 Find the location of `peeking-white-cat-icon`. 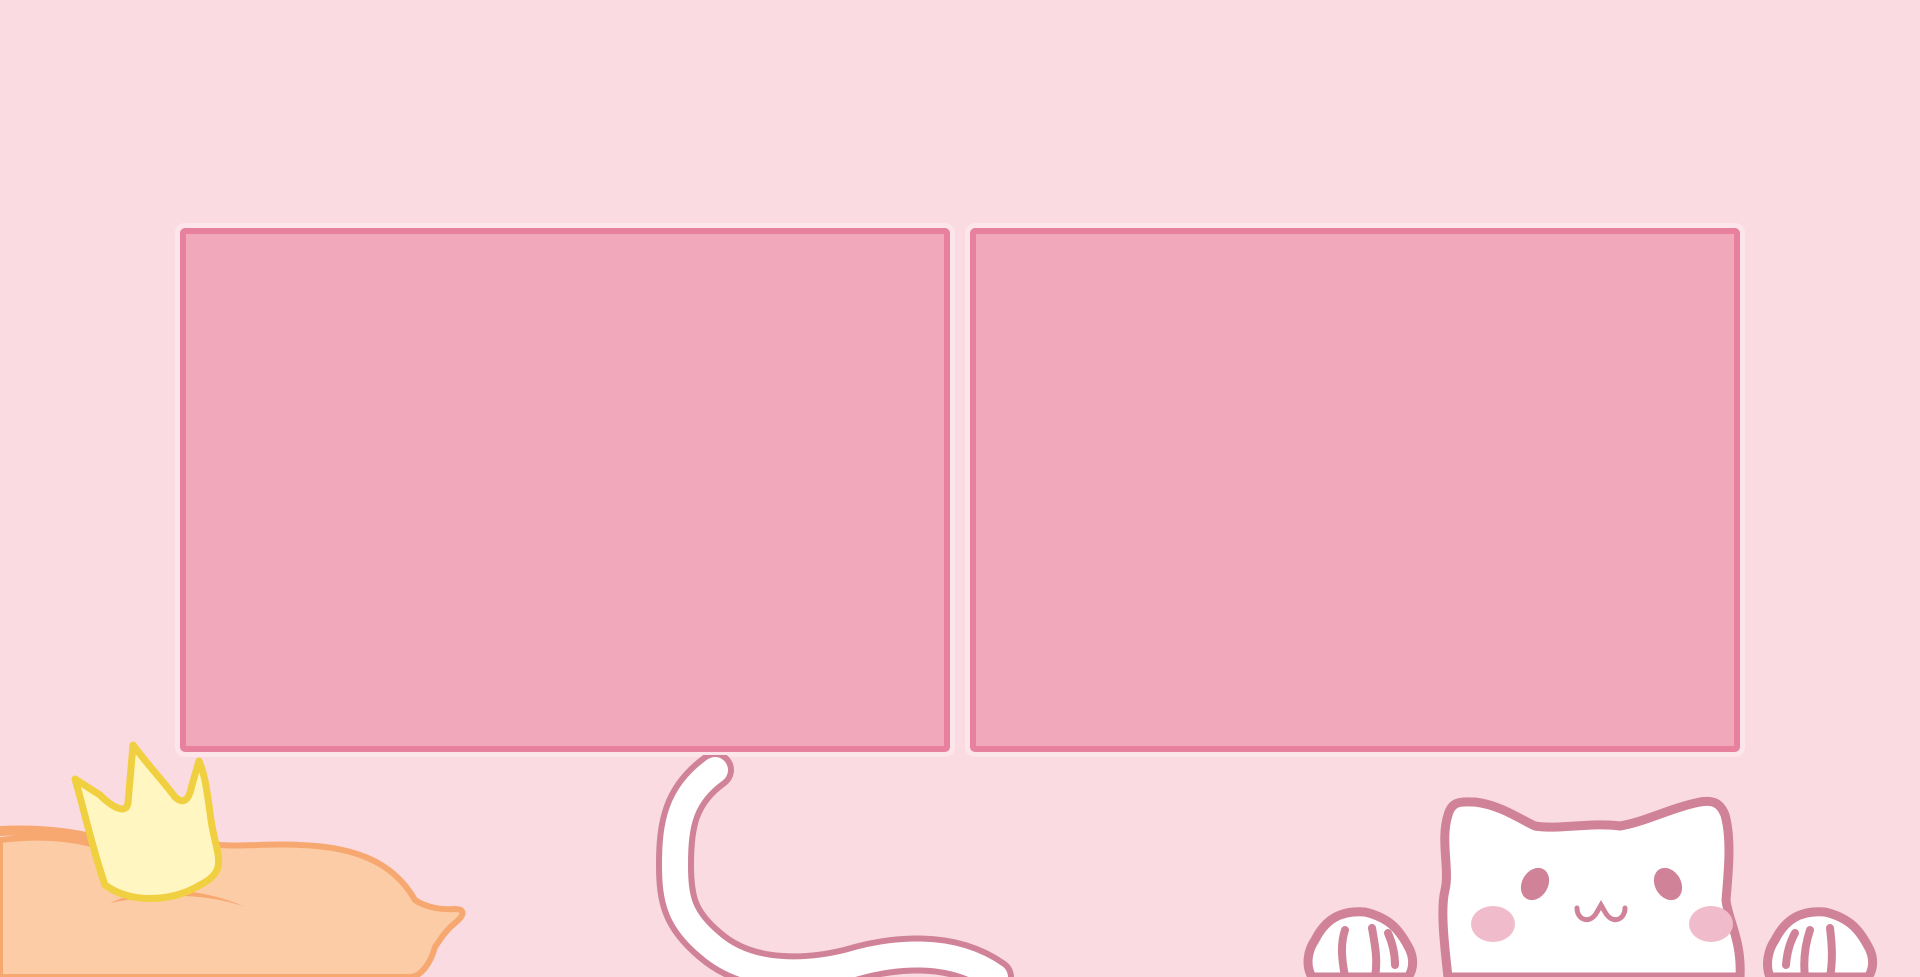

peeking-white-cat-icon is located at coordinates (1590, 886).